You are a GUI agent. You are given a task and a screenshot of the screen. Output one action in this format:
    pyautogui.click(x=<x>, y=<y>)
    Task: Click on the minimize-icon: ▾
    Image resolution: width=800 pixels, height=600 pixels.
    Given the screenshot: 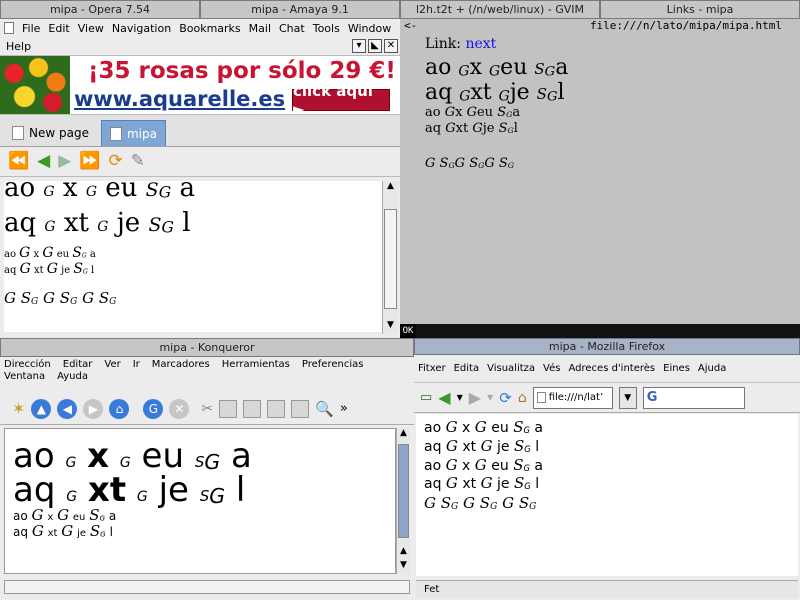 What is the action you would take?
    pyautogui.click(x=359, y=46)
    